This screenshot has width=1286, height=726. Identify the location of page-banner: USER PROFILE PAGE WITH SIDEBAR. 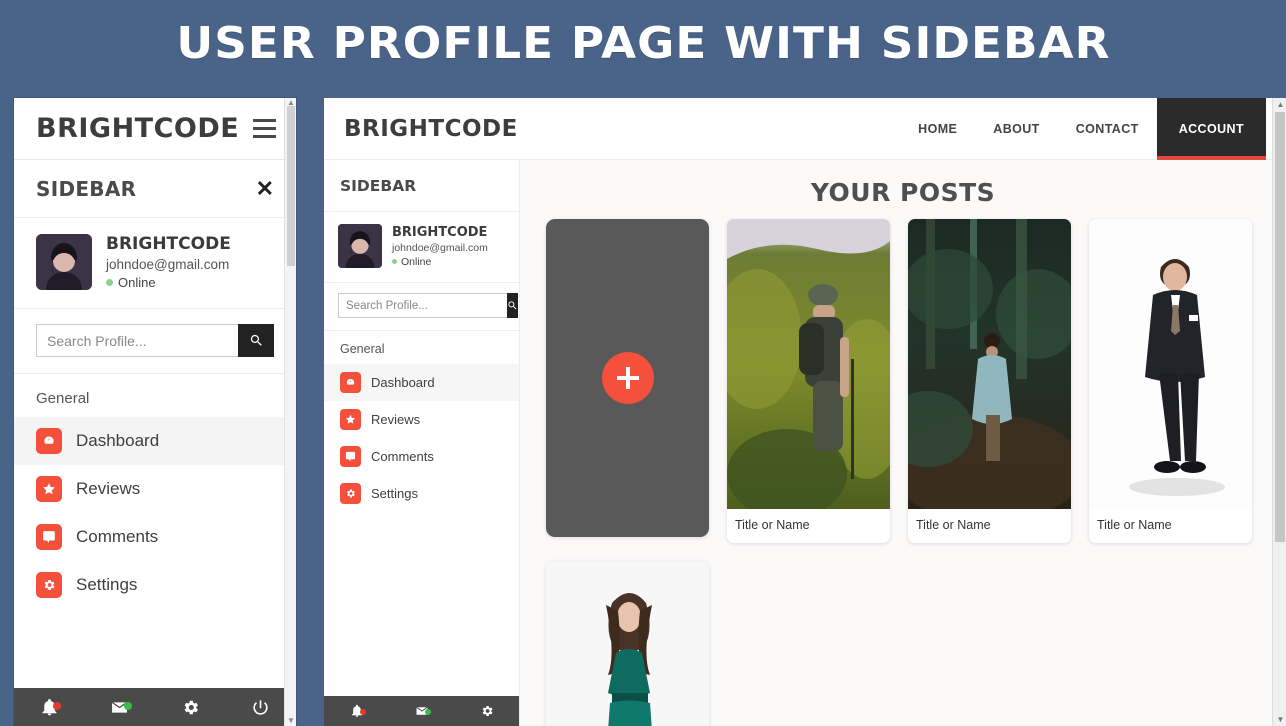
(643, 43).